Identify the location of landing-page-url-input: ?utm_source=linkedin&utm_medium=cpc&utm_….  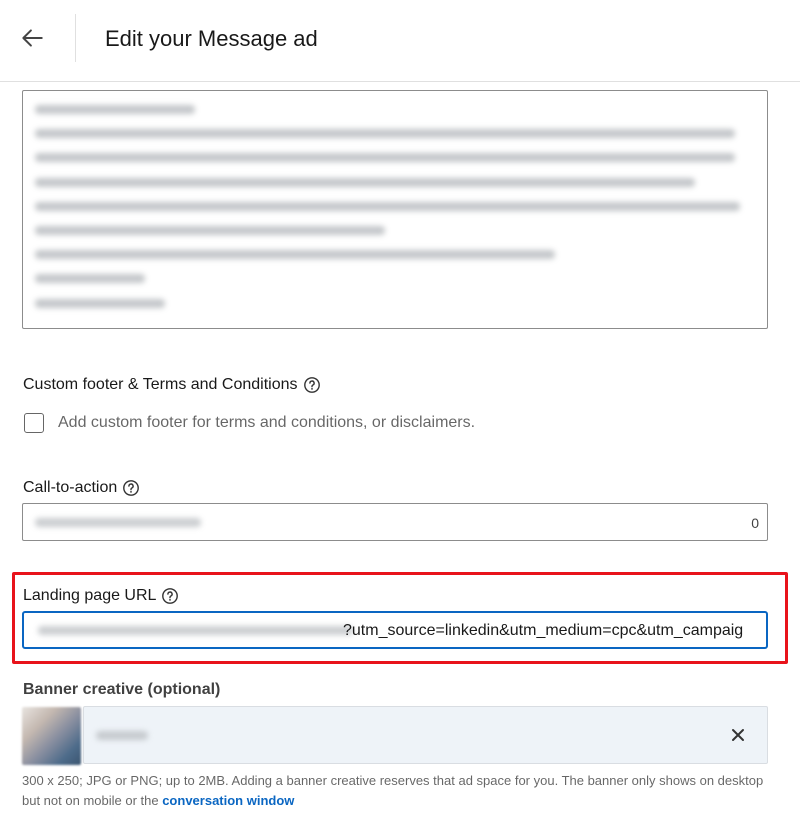
(395, 630).